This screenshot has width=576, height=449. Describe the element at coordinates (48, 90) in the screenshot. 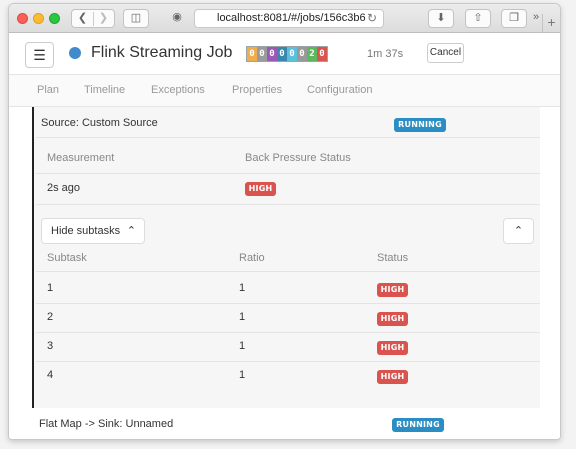

I see `tab-plan: Plan` at that location.